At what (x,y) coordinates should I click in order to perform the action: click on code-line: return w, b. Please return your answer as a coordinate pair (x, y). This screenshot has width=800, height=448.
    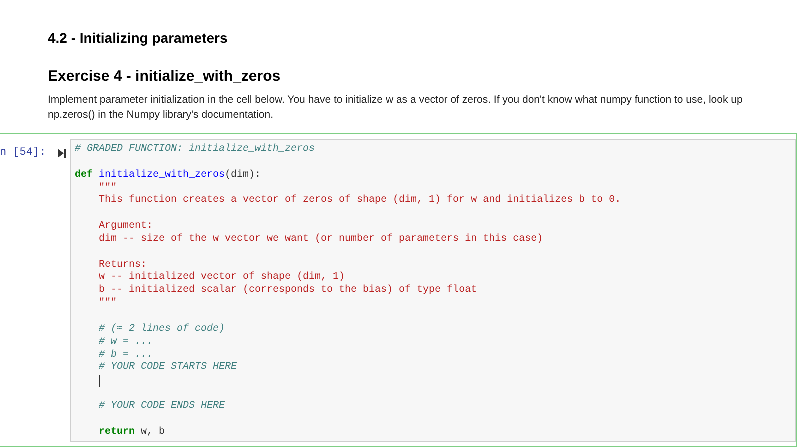
    Looking at the image, I should click on (132, 433).